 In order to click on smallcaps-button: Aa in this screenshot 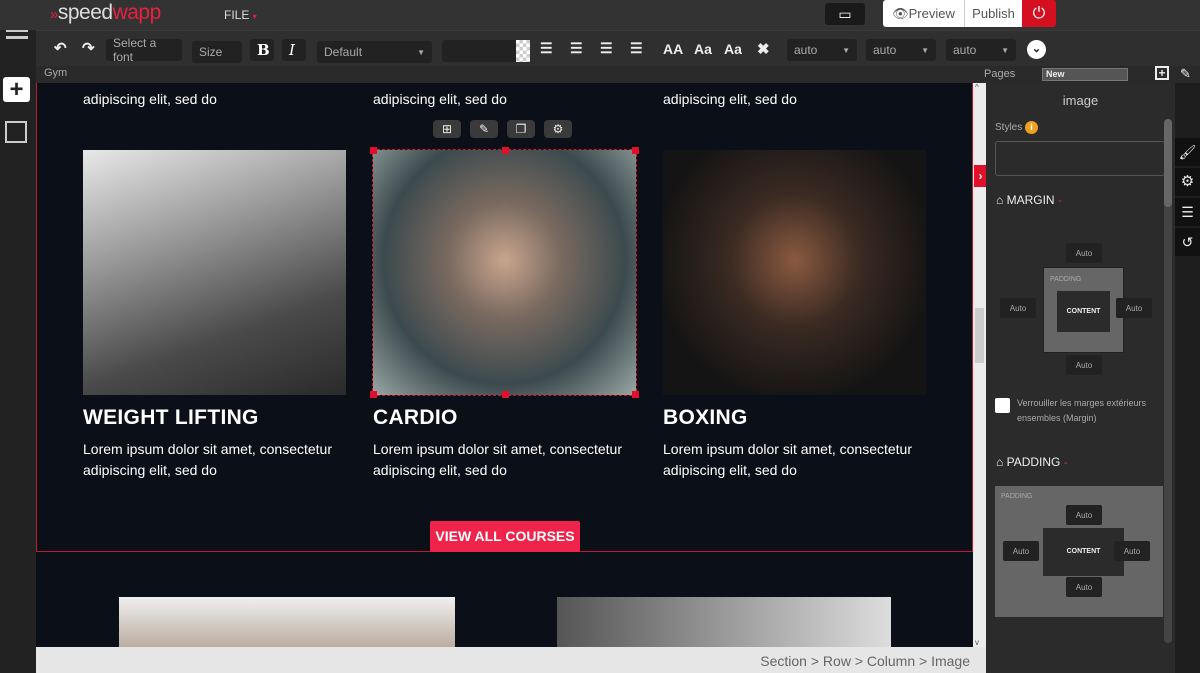, I will do `click(703, 49)`.